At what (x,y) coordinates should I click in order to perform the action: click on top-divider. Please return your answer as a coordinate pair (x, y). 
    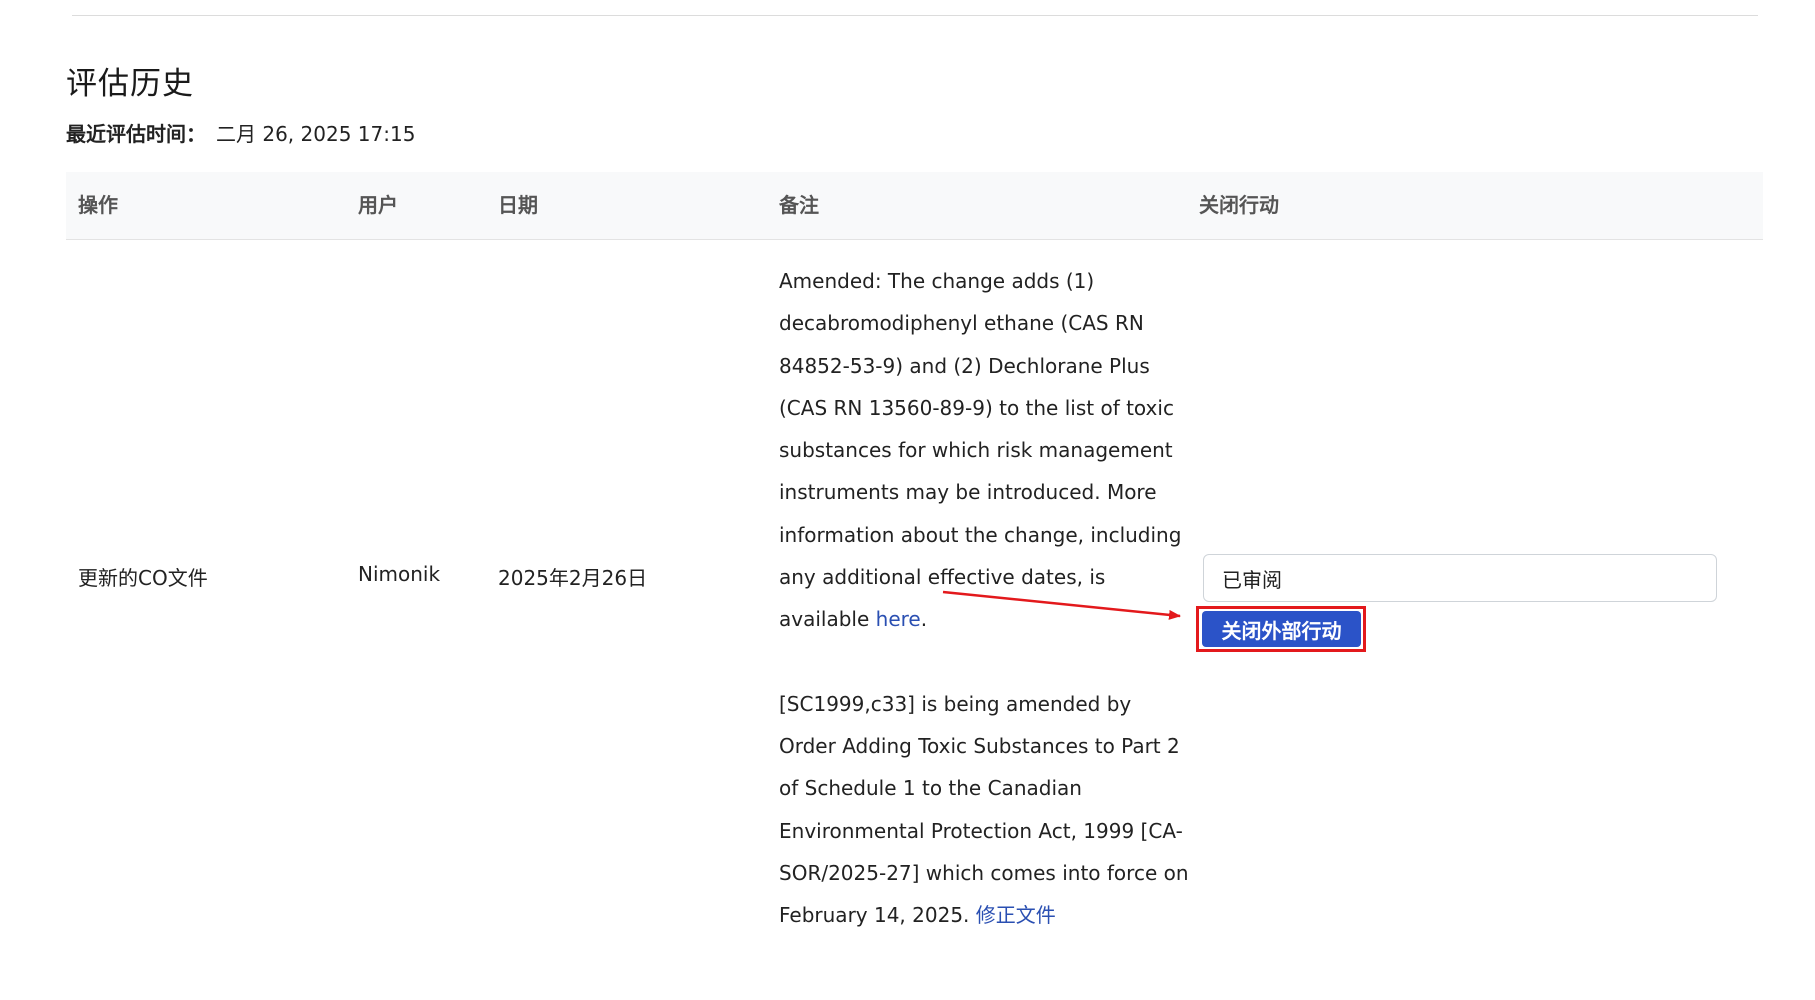
    Looking at the image, I should click on (915, 15).